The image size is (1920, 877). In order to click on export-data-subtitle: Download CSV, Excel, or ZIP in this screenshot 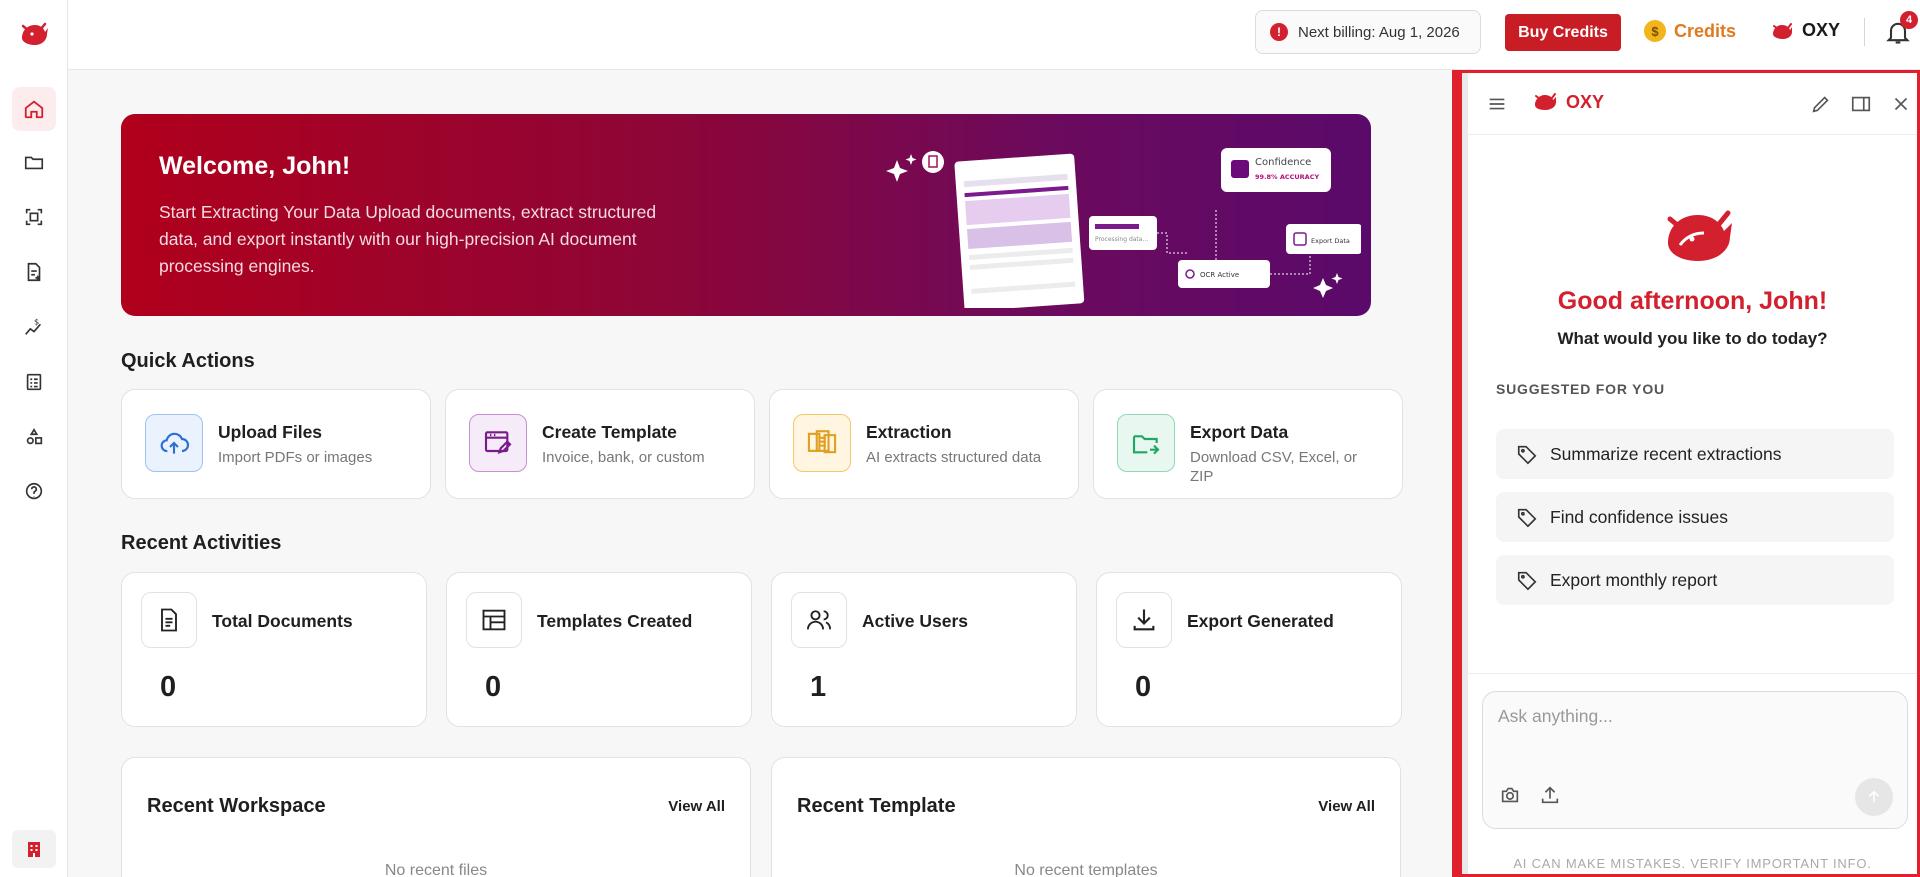, I will do `click(1274, 467)`.